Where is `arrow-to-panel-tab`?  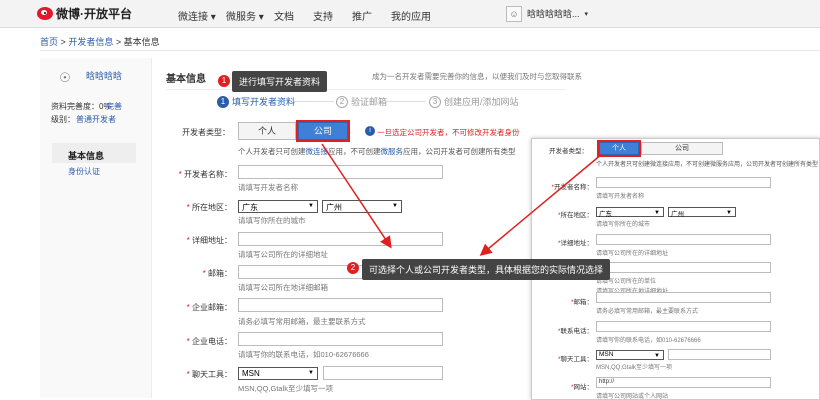 arrow-to-panel-tab is located at coordinates (541, 204).